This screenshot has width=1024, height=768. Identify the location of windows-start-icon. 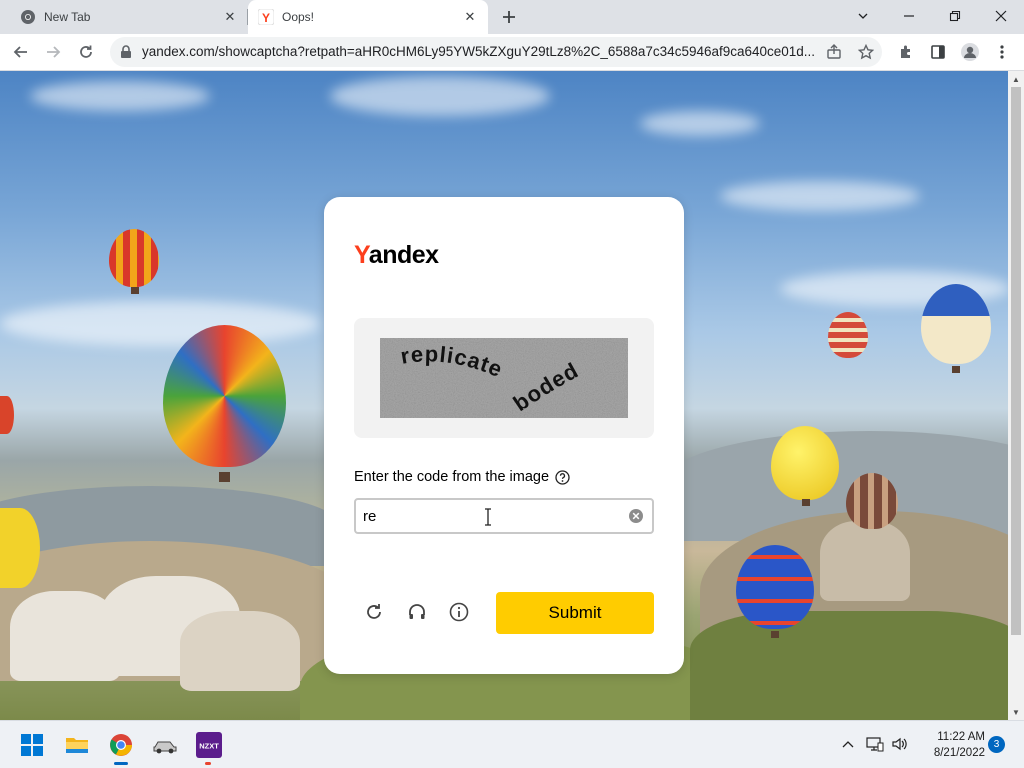
(32, 745).